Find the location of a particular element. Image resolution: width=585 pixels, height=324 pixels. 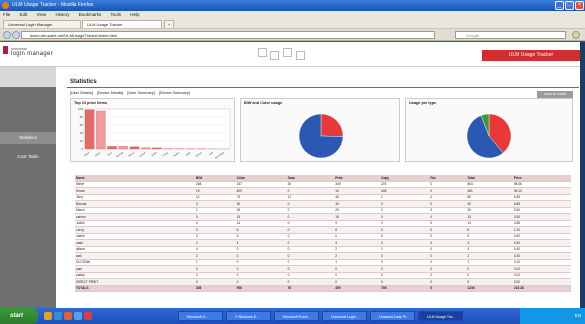

maximize-button: □ is located at coordinates (569, 5).